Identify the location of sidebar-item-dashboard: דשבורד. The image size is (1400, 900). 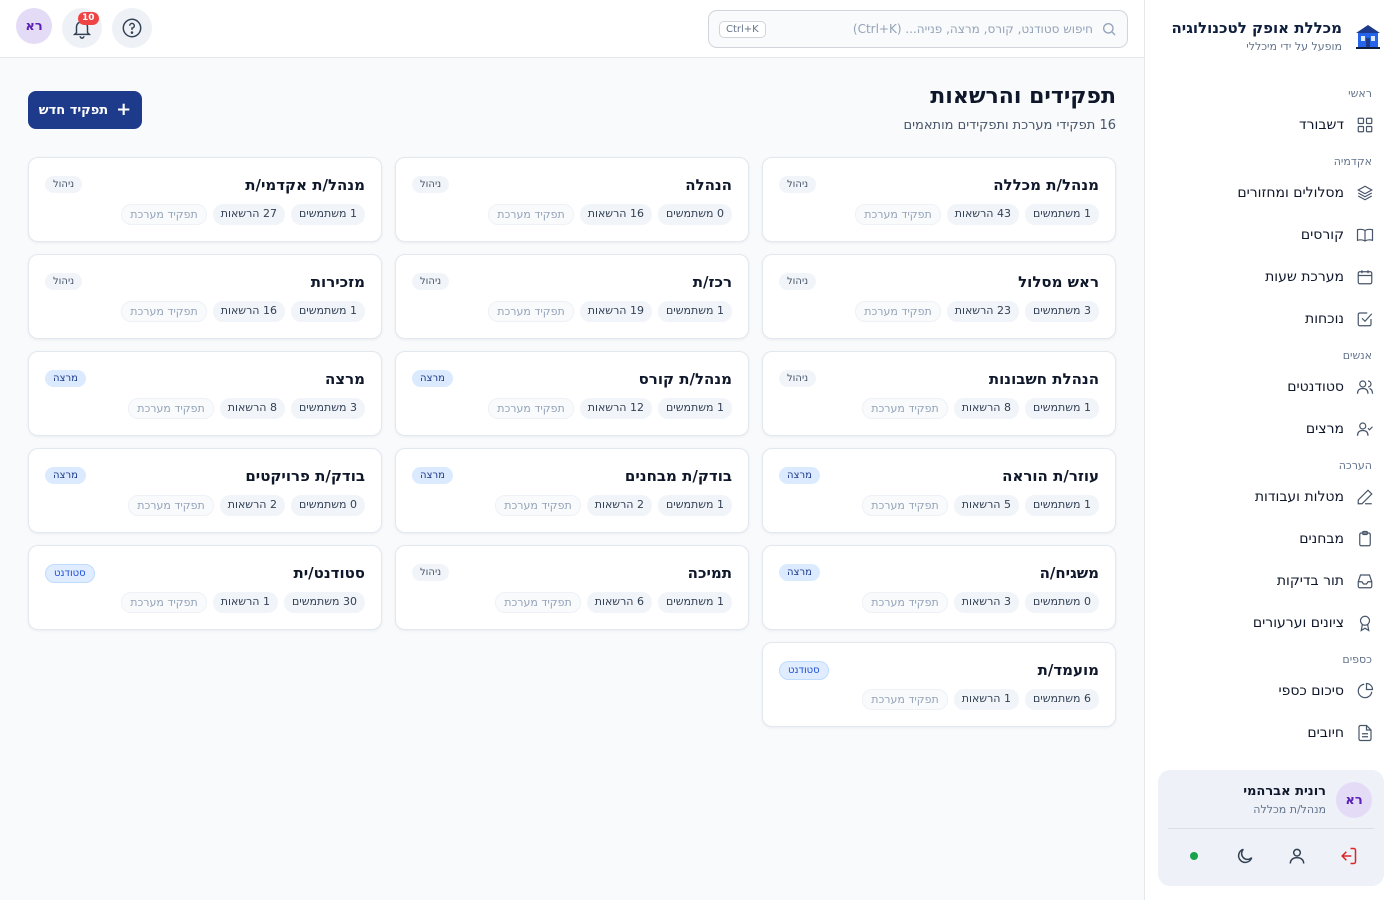
(1272, 125).